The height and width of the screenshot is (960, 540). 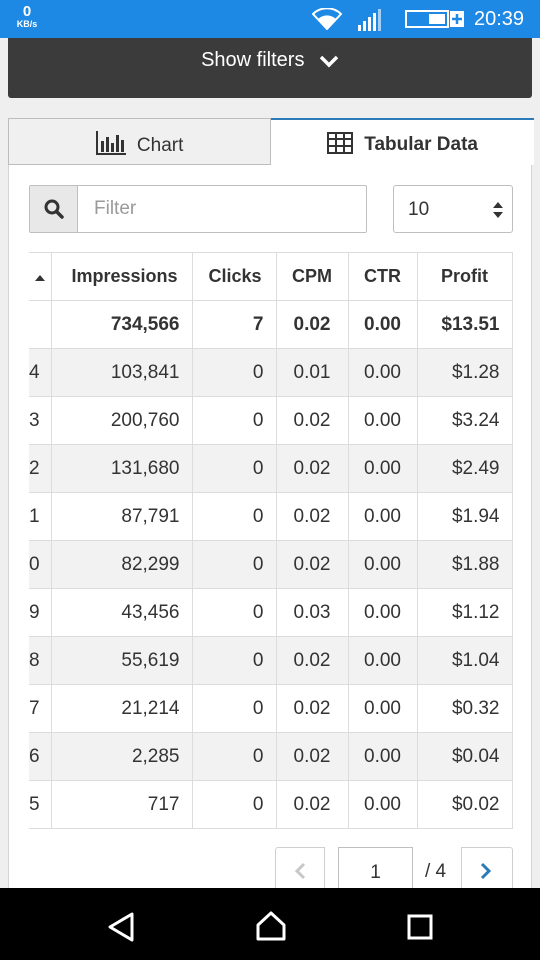 I want to click on header-profit: Profit, so click(x=464, y=276).